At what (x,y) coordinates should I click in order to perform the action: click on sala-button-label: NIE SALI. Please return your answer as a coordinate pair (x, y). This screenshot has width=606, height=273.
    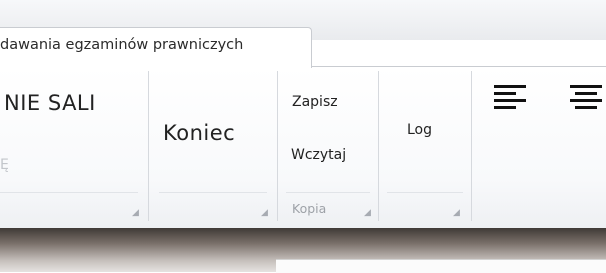
    Looking at the image, I should click on (50, 103).